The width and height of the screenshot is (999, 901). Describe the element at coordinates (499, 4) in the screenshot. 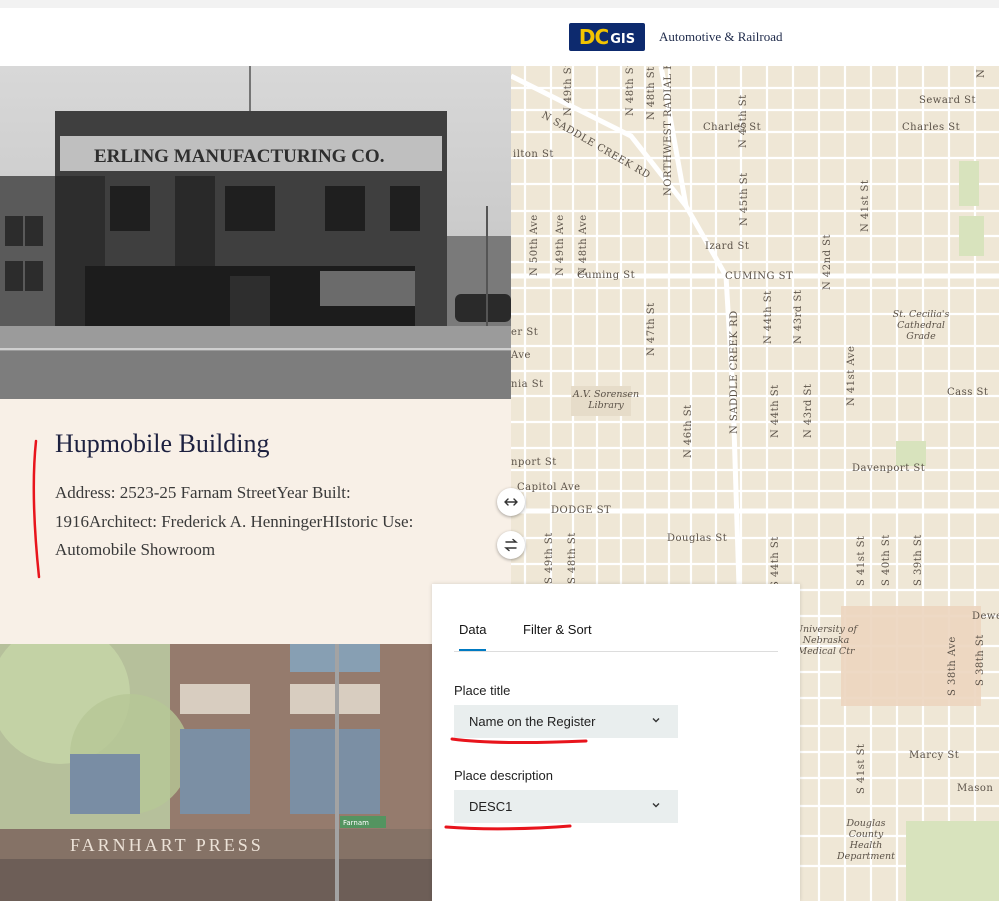

I see `top-strip` at that location.